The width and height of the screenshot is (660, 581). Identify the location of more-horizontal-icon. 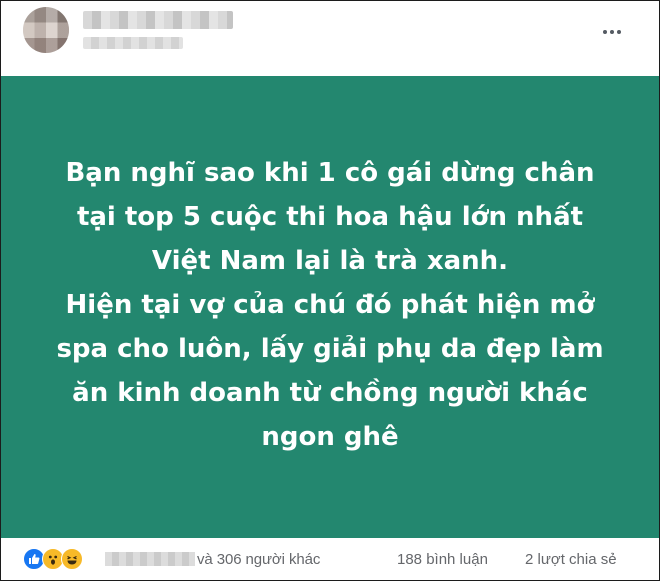
(605, 32).